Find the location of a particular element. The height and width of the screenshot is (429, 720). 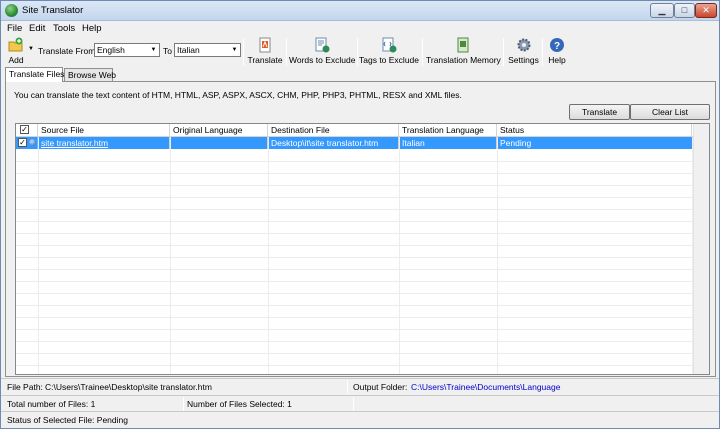

add-dropdown-icon: ▼ is located at coordinates (31, 49).